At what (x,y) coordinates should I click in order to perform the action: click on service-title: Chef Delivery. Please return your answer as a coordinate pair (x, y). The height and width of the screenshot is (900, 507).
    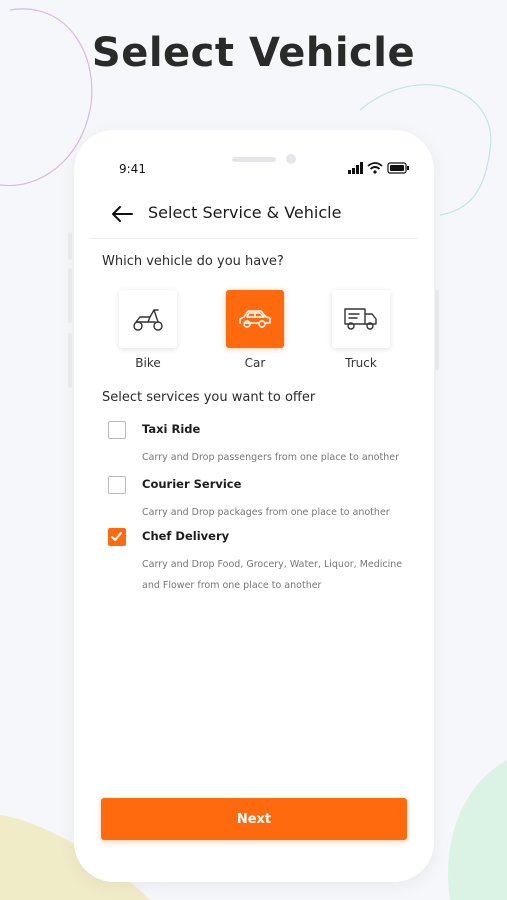
    Looking at the image, I should click on (186, 536).